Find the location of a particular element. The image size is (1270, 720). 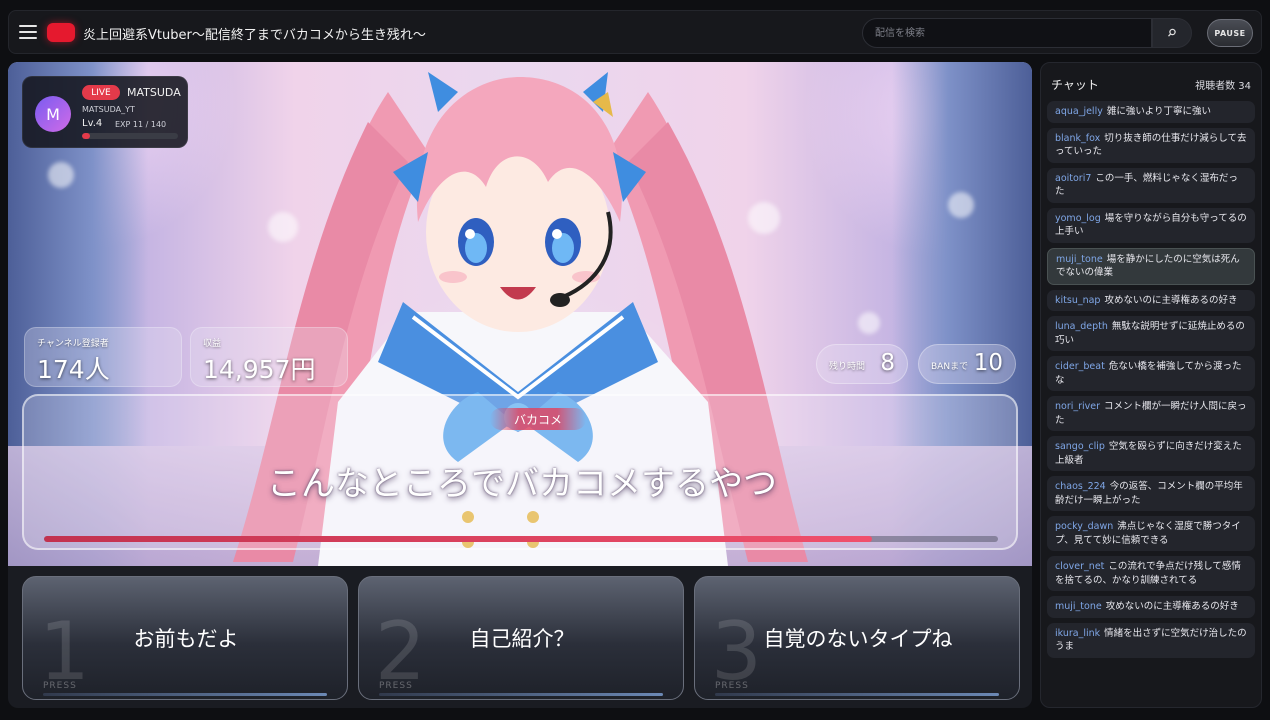

chat-username: pocky_dawn is located at coordinates (1084, 526).